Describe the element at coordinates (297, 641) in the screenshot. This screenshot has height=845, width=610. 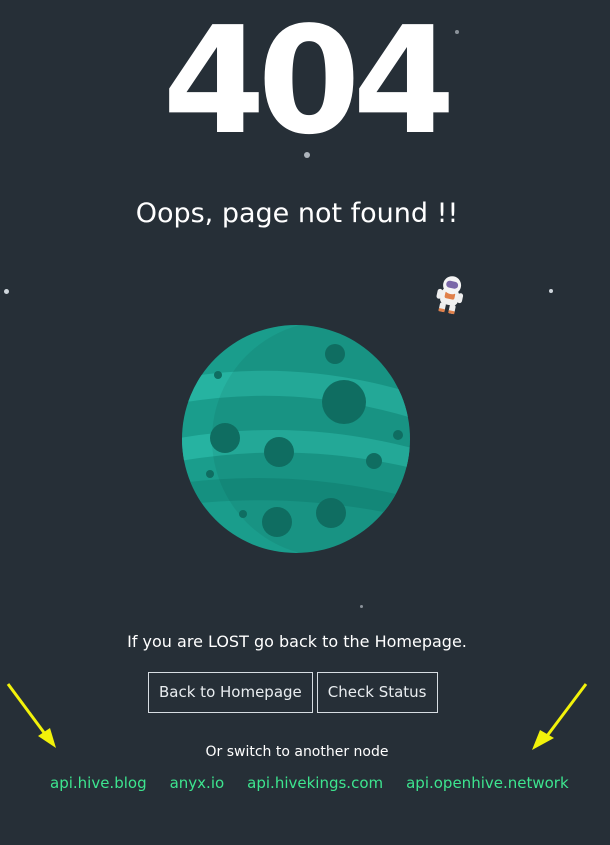
I see `lost-message: If you are LOST go back to the Homepage.` at that location.